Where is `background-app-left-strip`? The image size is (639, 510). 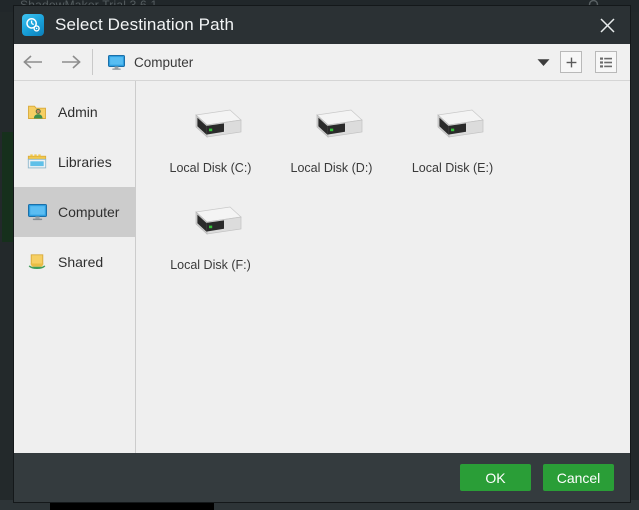
background-app-left-strip is located at coordinates (7, 261).